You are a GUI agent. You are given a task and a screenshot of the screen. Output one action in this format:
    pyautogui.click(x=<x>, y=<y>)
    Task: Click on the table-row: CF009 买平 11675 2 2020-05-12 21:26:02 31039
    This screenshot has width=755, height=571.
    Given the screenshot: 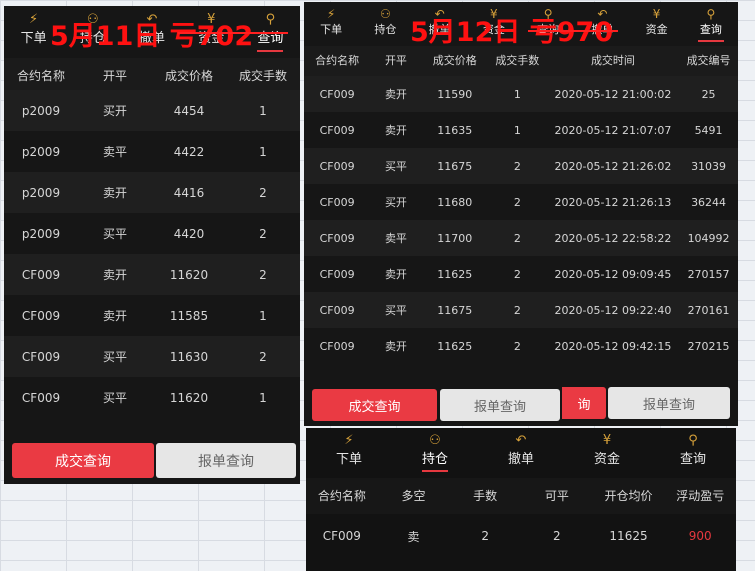 What is the action you would take?
    pyautogui.click(x=521, y=166)
    